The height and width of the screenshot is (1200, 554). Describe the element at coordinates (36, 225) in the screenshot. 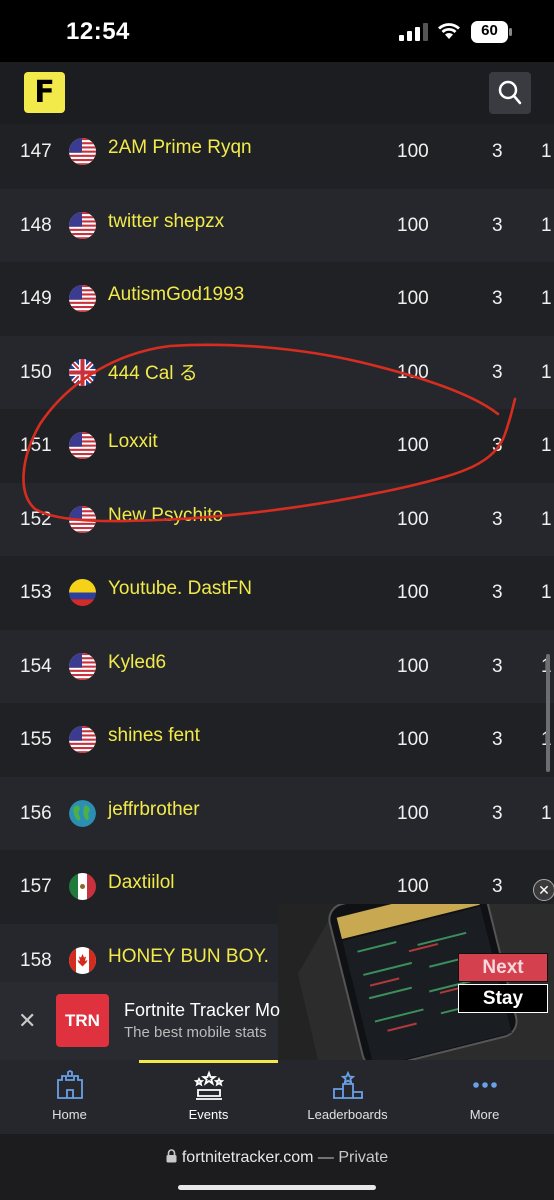

I see `rank-cell: 148` at that location.